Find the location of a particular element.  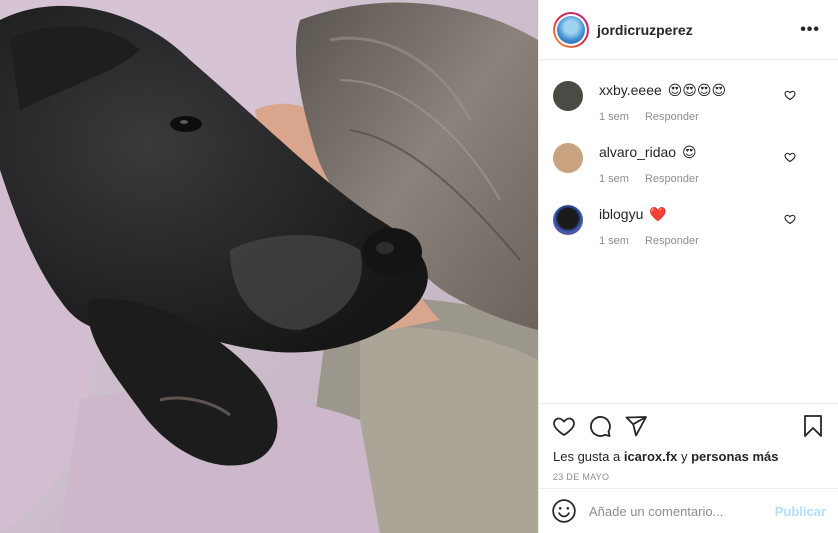

commenter-username: xxby.eeee is located at coordinates (630, 90).